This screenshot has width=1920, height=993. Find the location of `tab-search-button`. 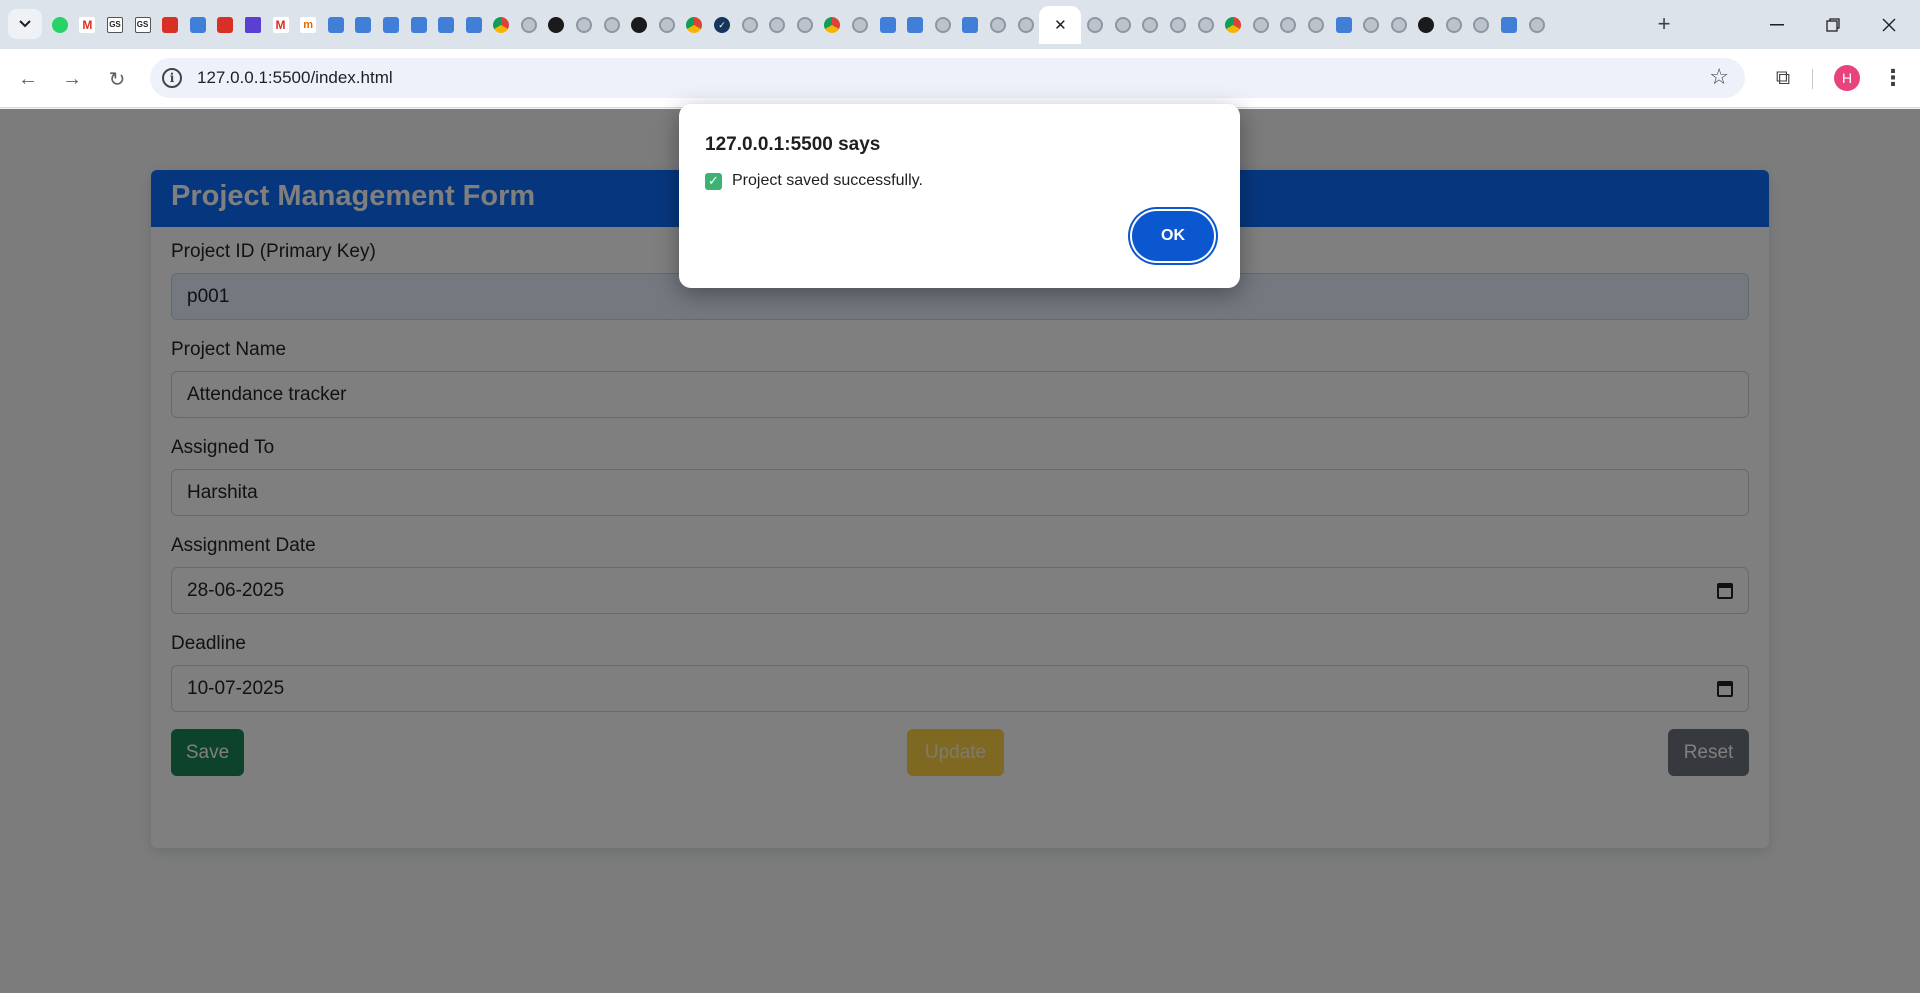

tab-search-button is located at coordinates (25, 24).